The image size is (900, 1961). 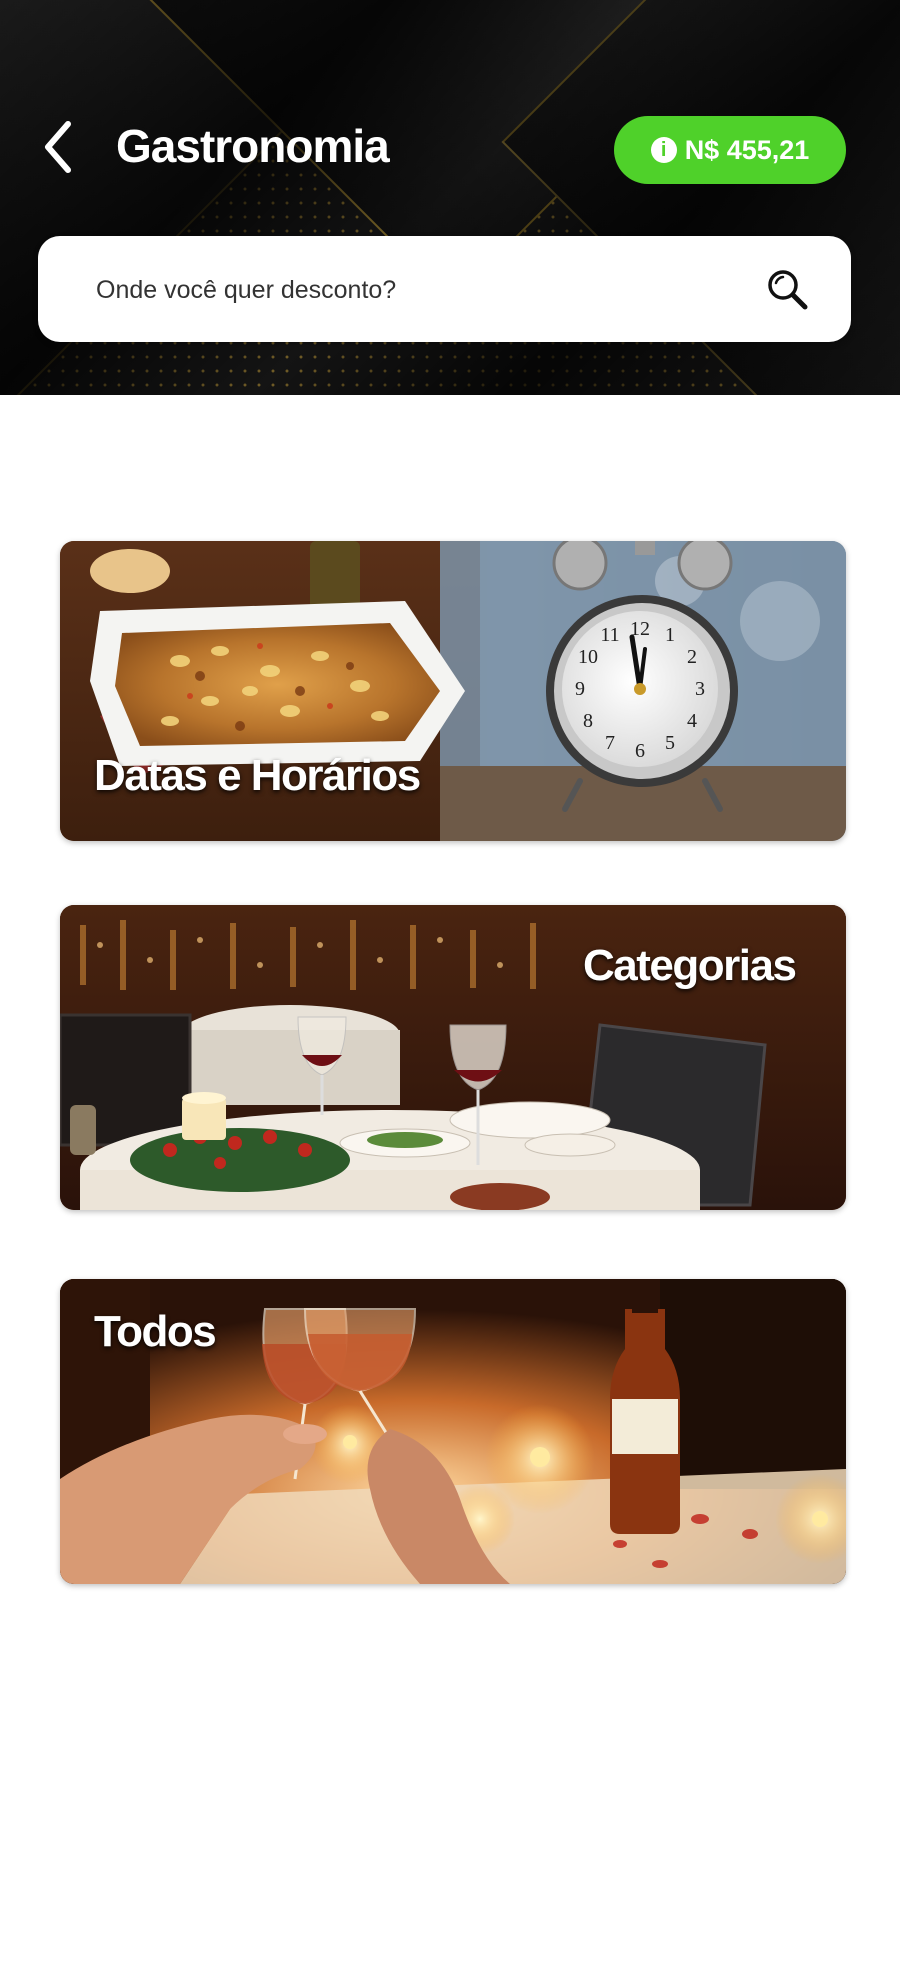 What do you see at coordinates (692, 657) in the screenshot?
I see `svg-text: 2` at bounding box center [692, 657].